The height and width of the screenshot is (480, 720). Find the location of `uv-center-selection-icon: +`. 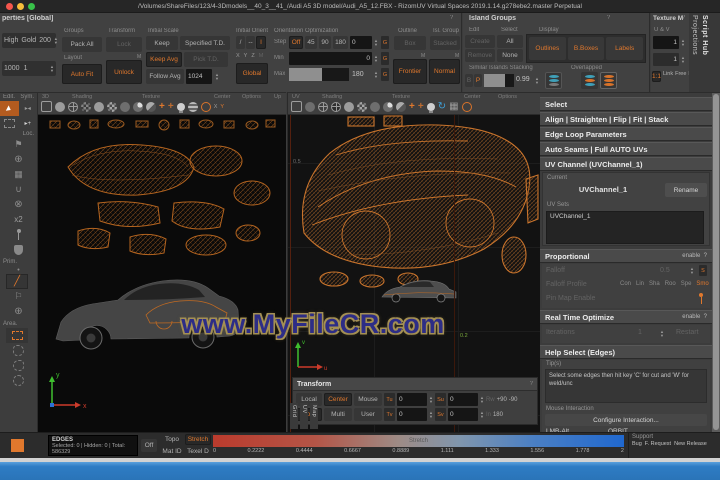

uv-center-selection-icon: + is located at coordinates (412, 106).